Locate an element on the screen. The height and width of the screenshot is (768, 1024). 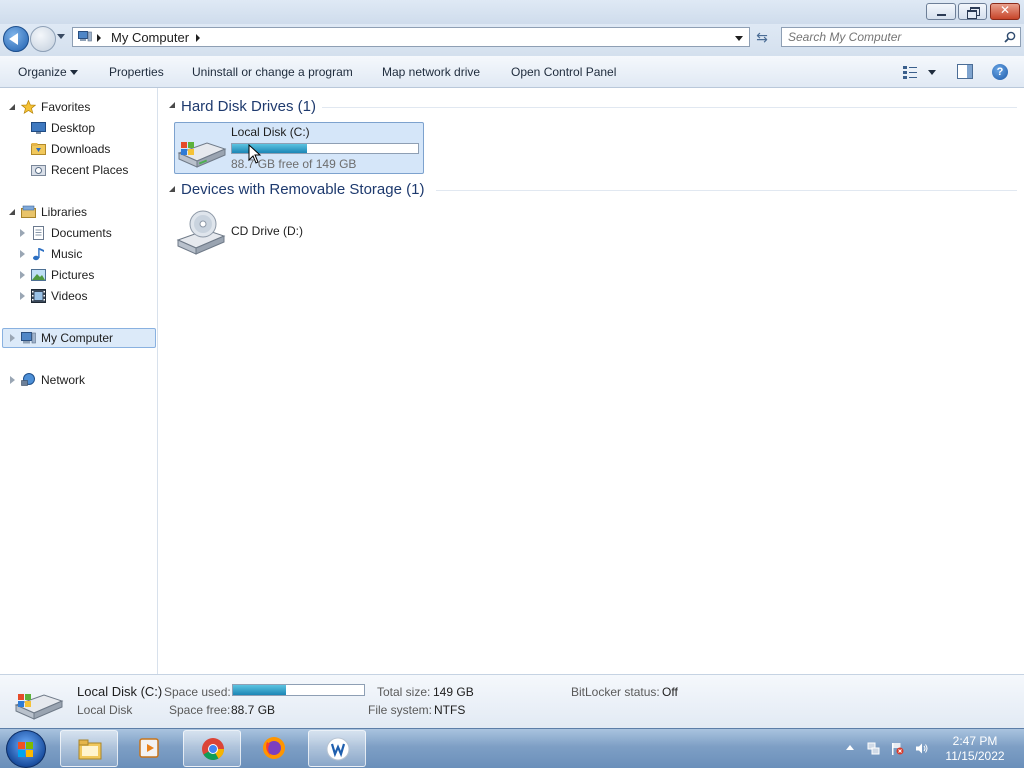
chrome-icon is located at coordinates (213, 749).